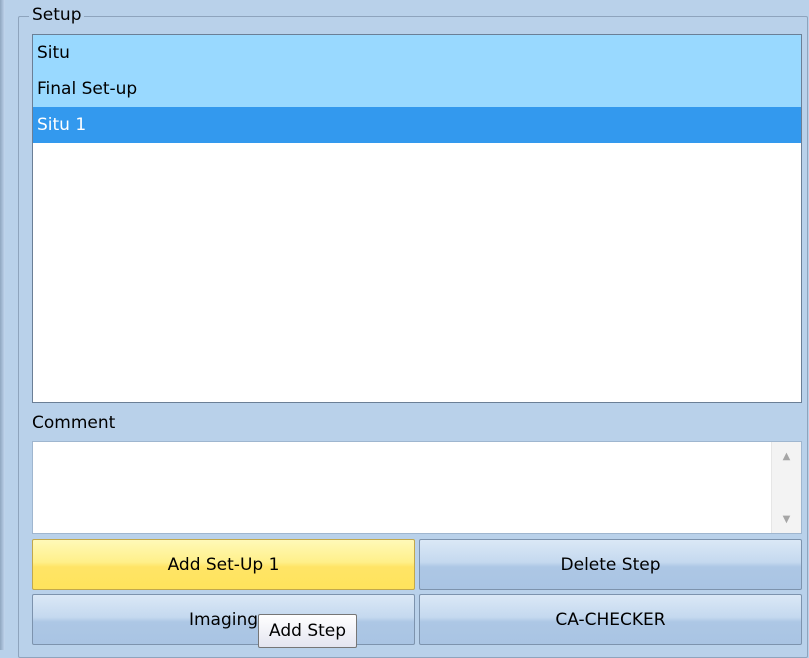  Describe the element at coordinates (417, 53) in the screenshot. I see `setup-list-item-situ: Situ` at that location.